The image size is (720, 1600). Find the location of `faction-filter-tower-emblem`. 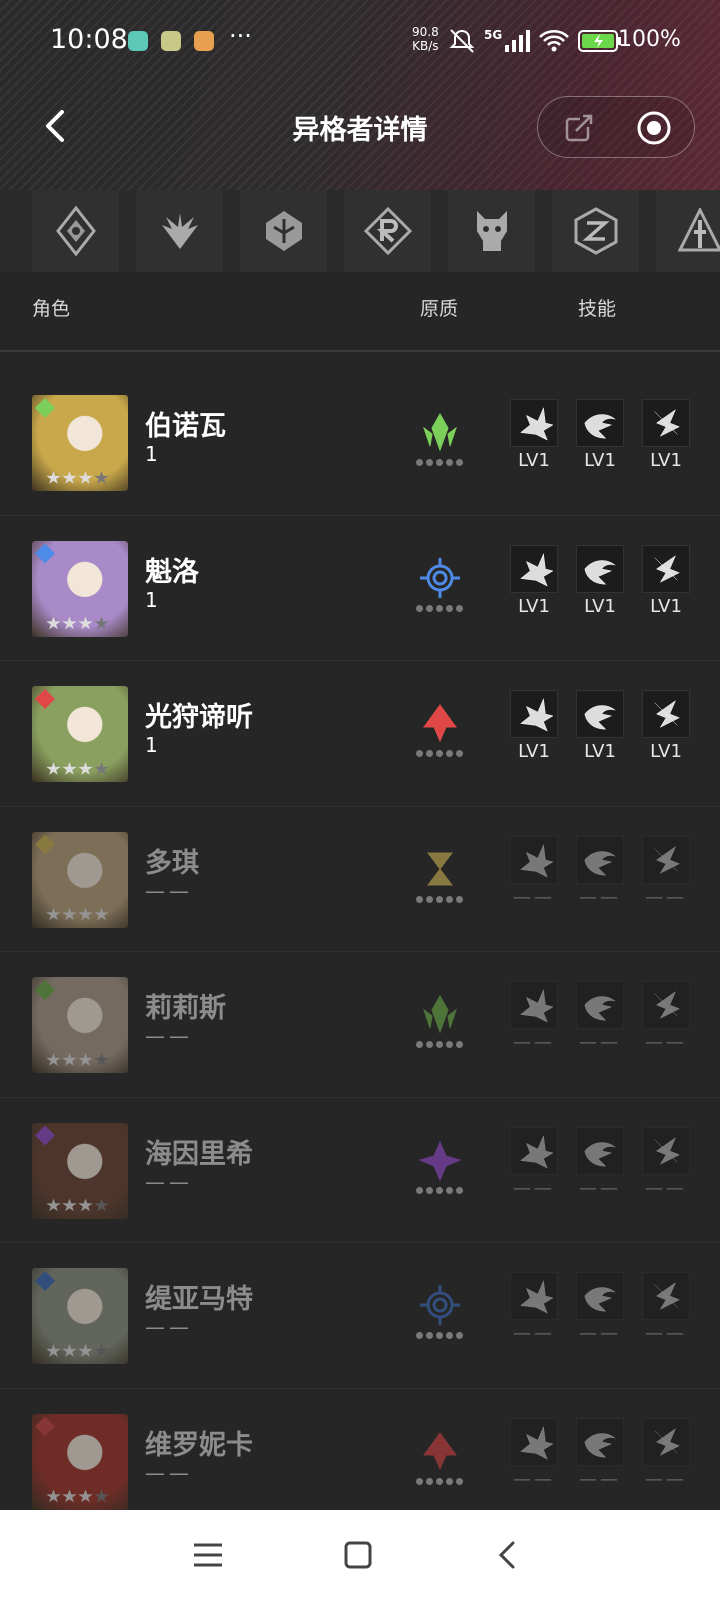

faction-filter-tower-emblem is located at coordinates (283, 231).